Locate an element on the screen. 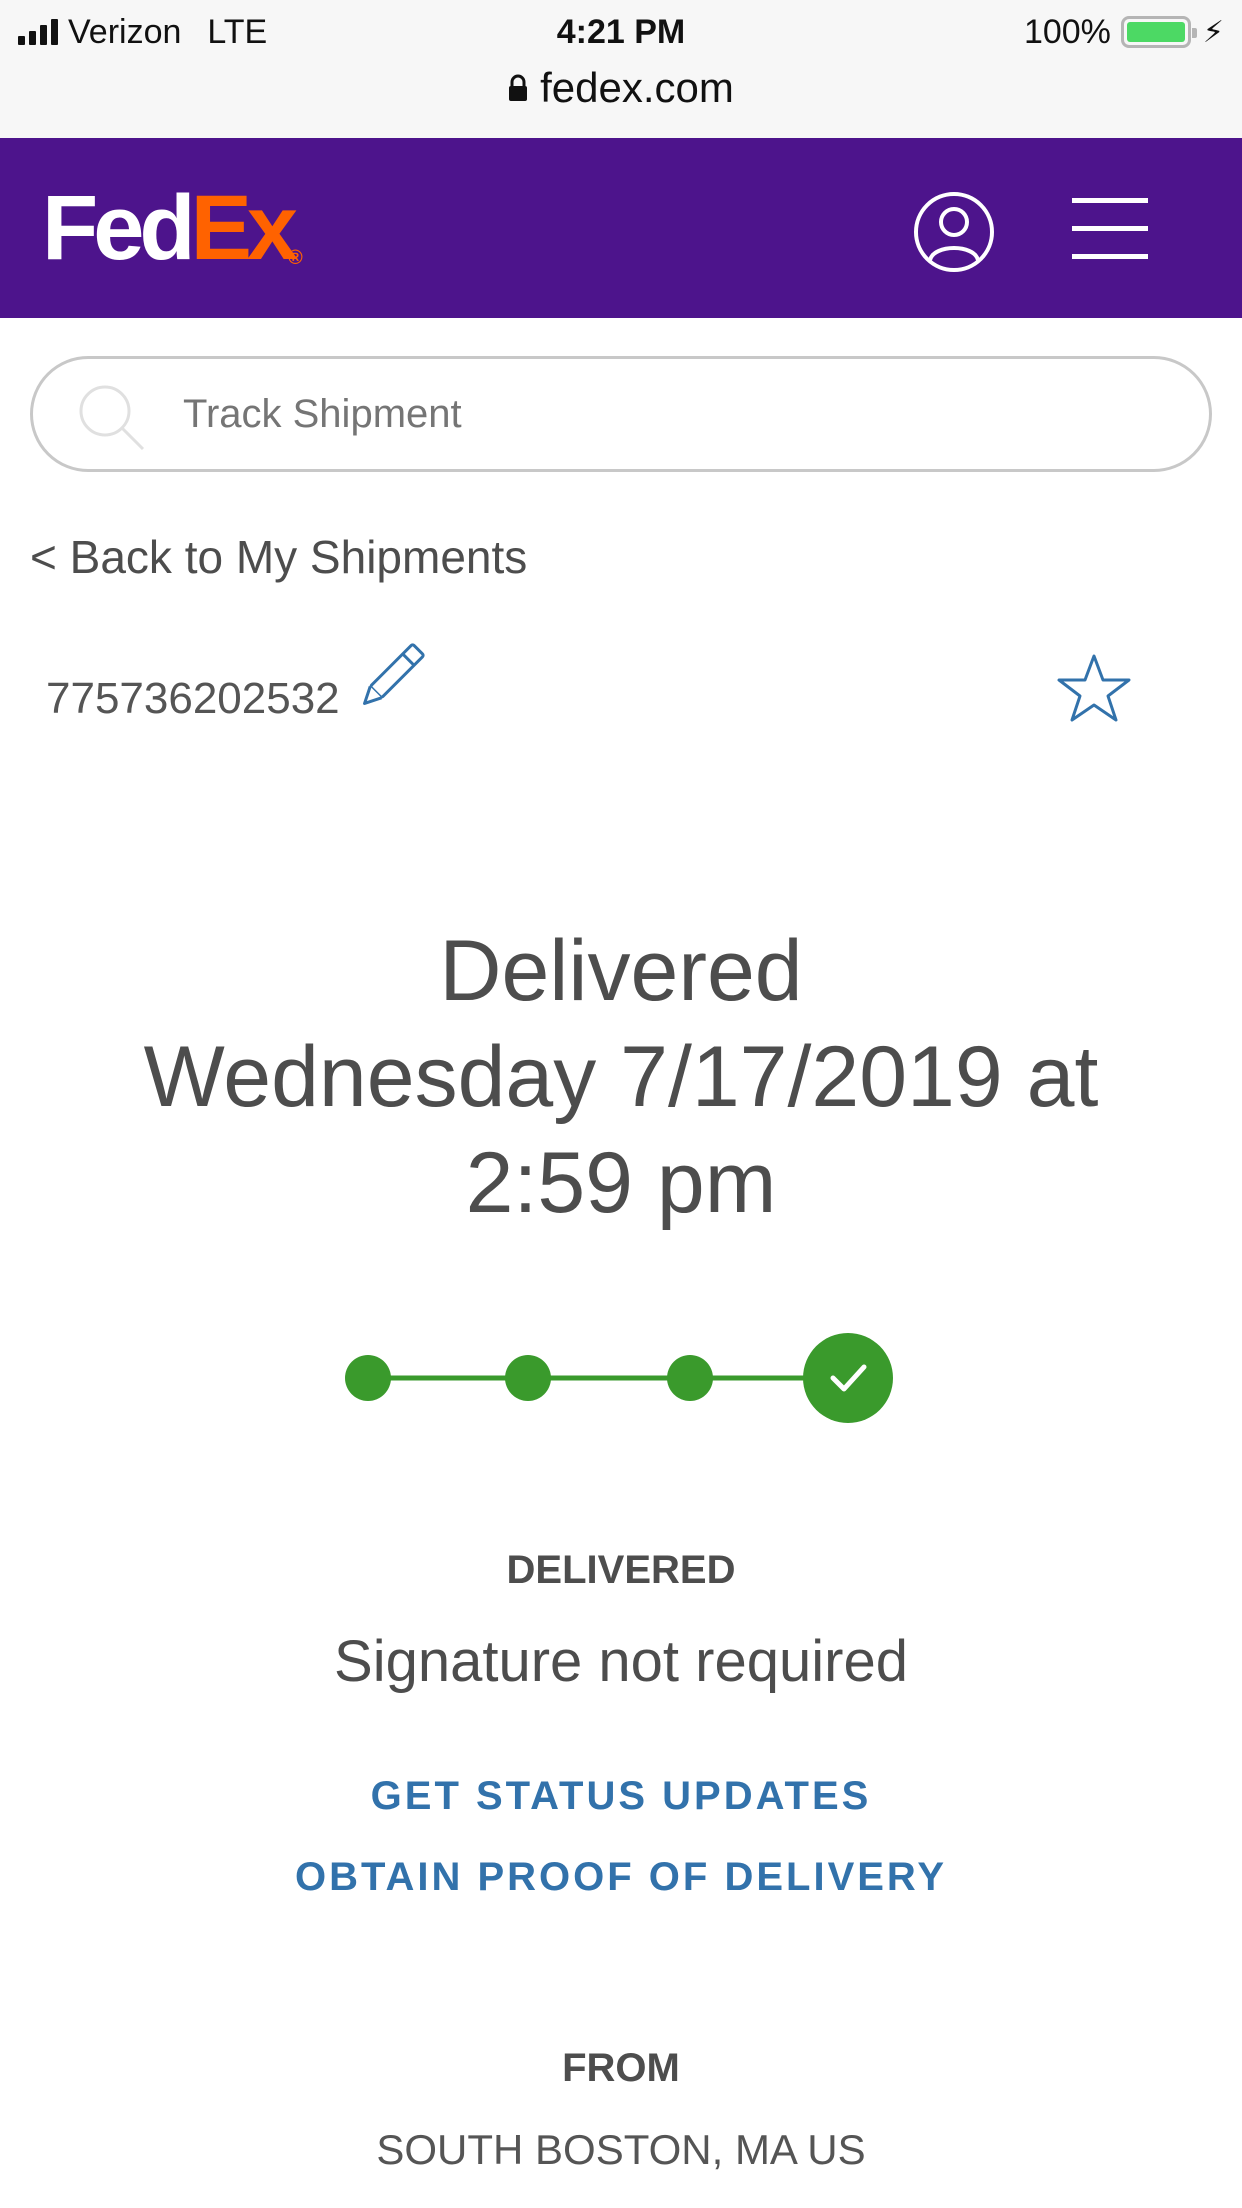 Image resolution: width=1242 pixels, height=2208 pixels. headline-line-2: Wednesday 7/17/2019 at is located at coordinates (621, 1077).